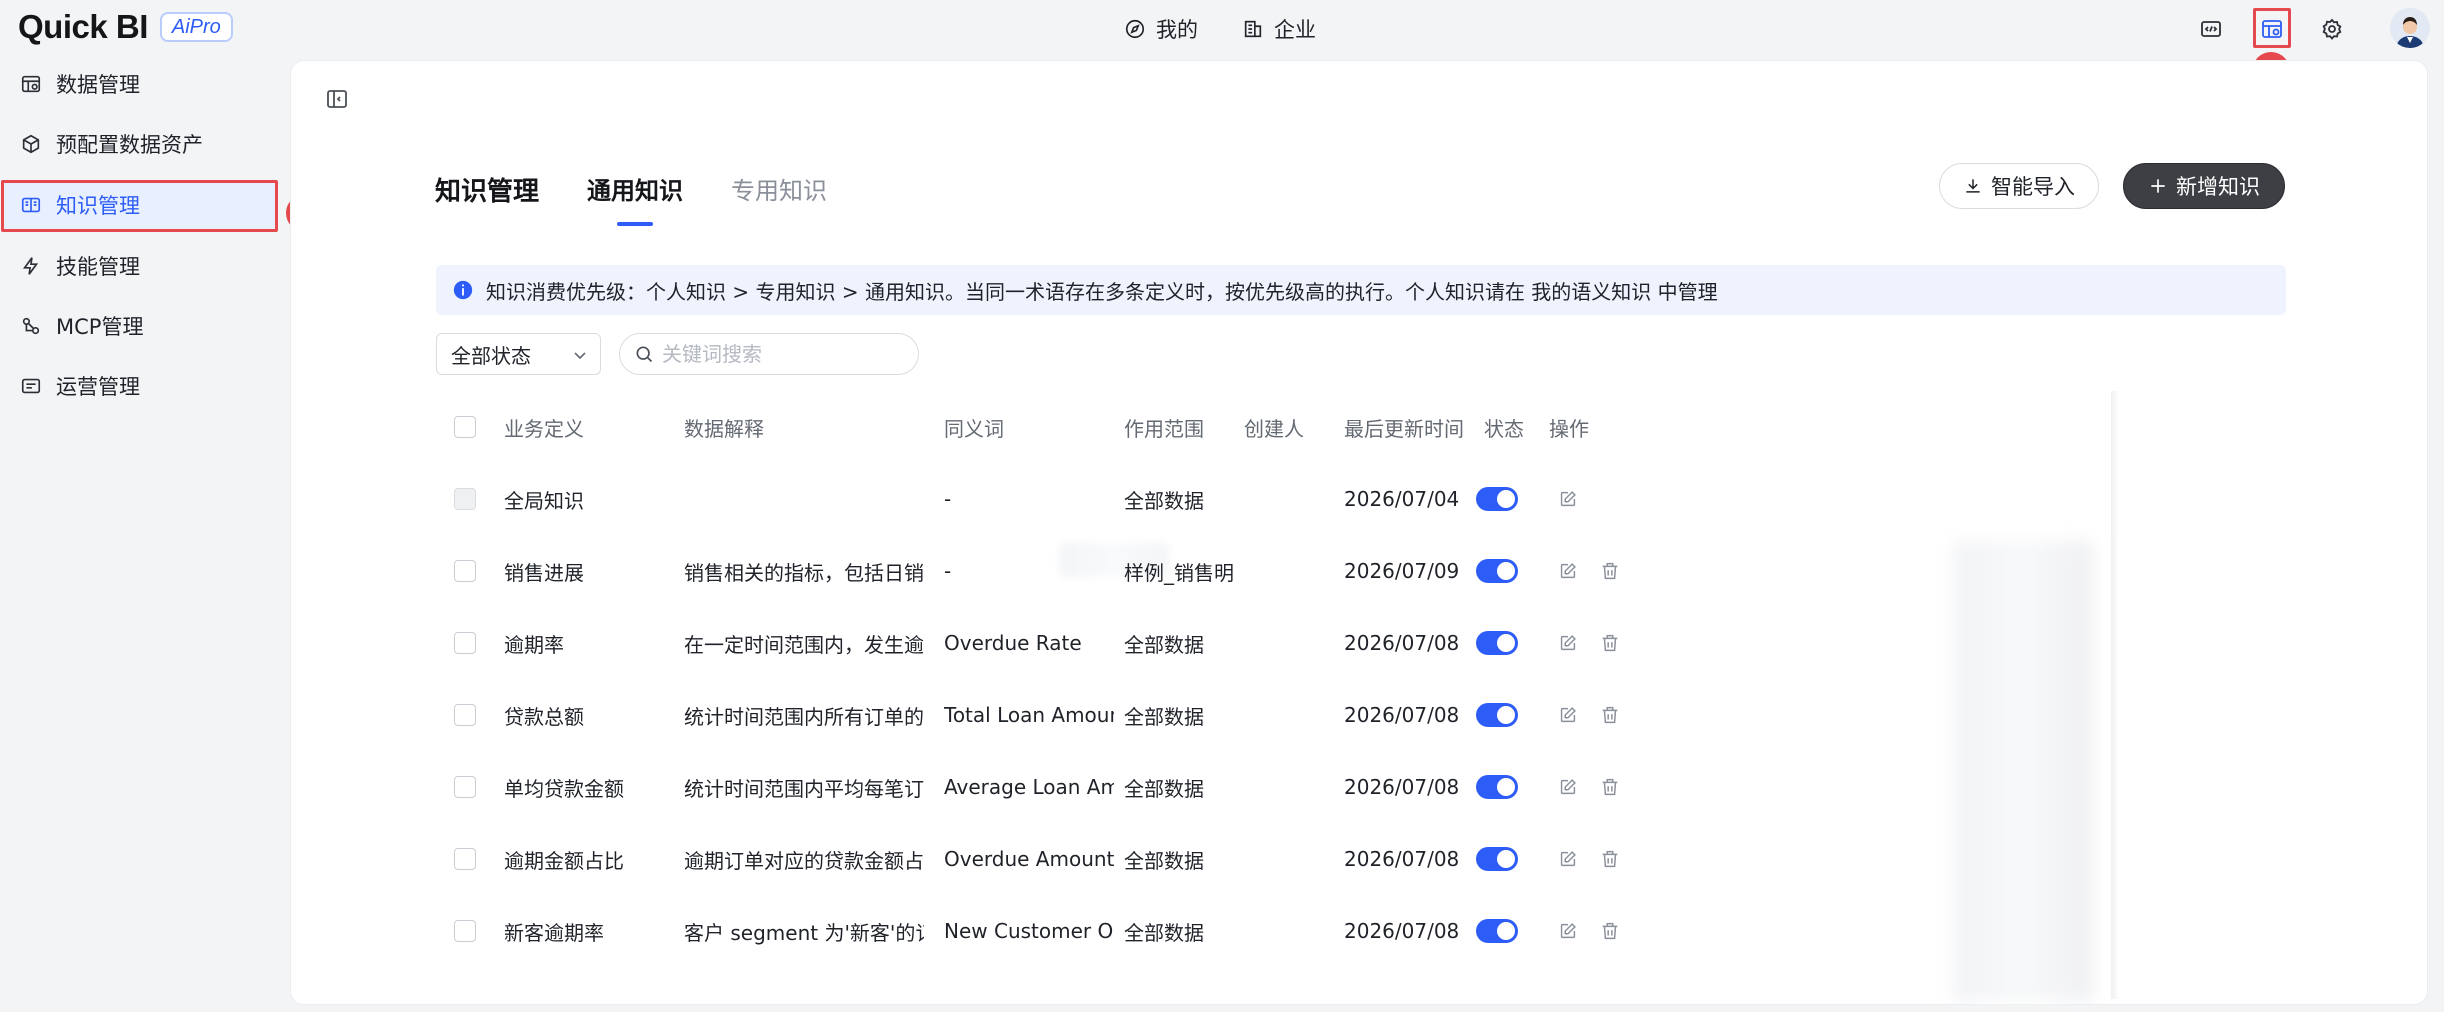 The image size is (2444, 1012). Describe the element at coordinates (139, 266) in the screenshot. I see `sidebar-item-skills: 技能管理` at that location.